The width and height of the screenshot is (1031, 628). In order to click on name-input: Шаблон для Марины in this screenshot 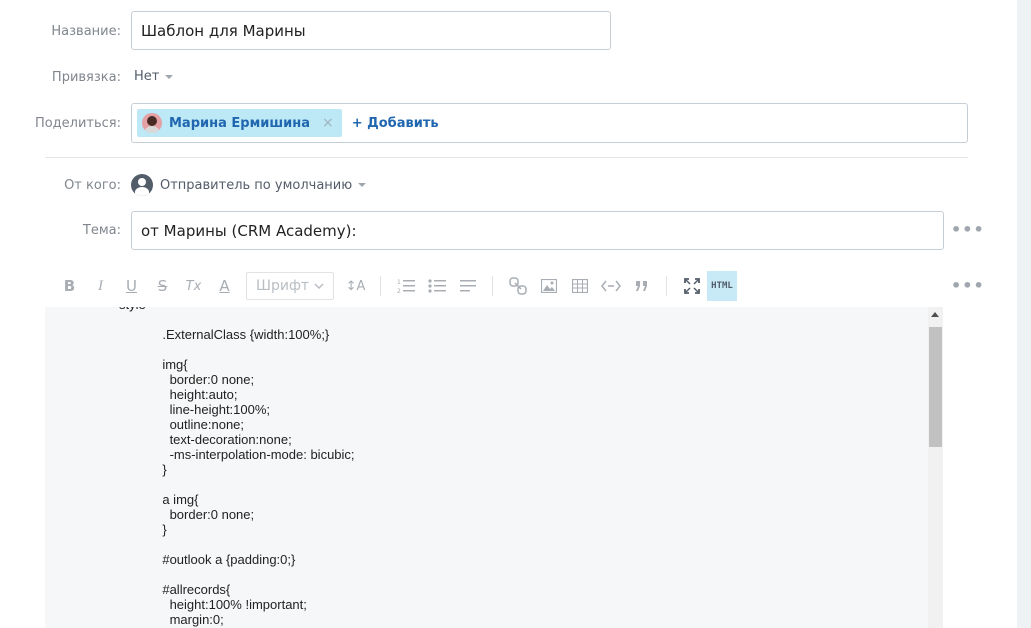, I will do `click(371, 30)`.